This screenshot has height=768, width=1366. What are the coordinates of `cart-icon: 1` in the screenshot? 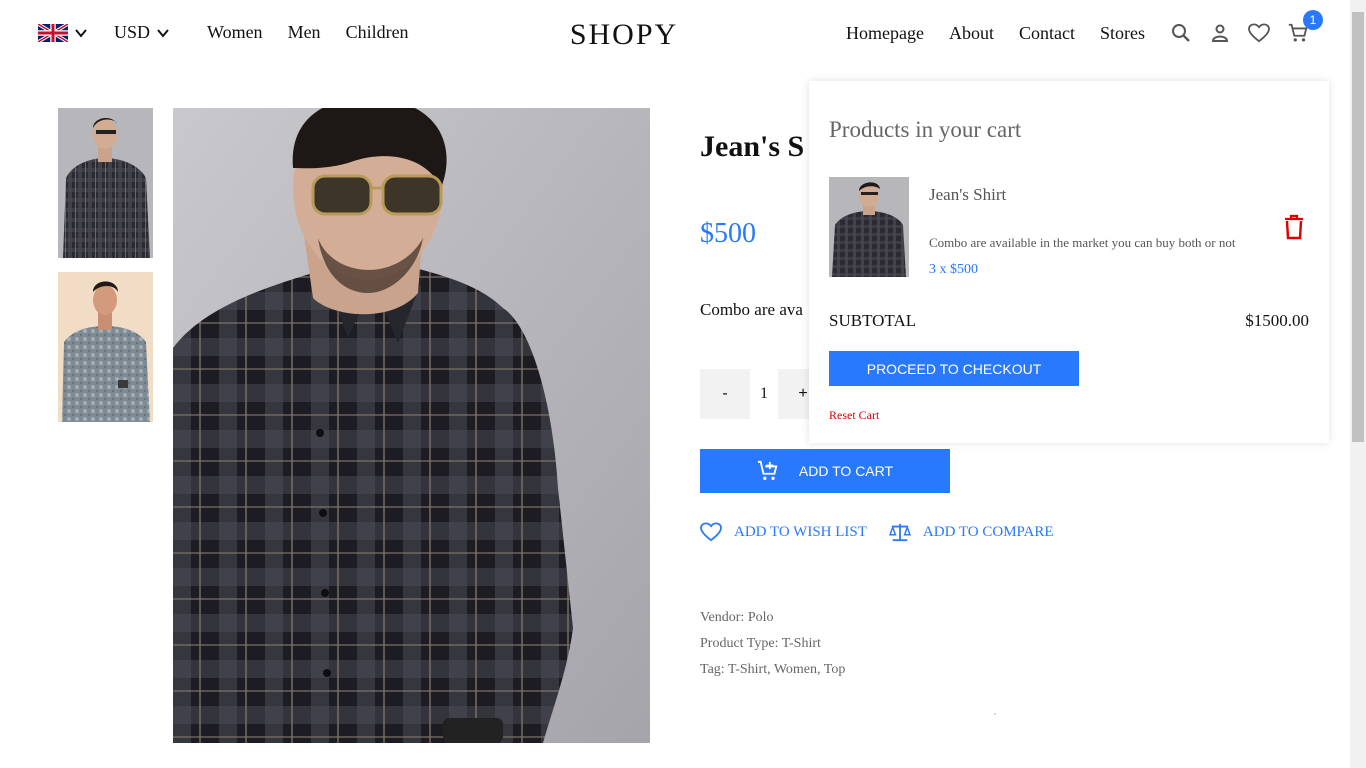 It's located at (1305, 27).